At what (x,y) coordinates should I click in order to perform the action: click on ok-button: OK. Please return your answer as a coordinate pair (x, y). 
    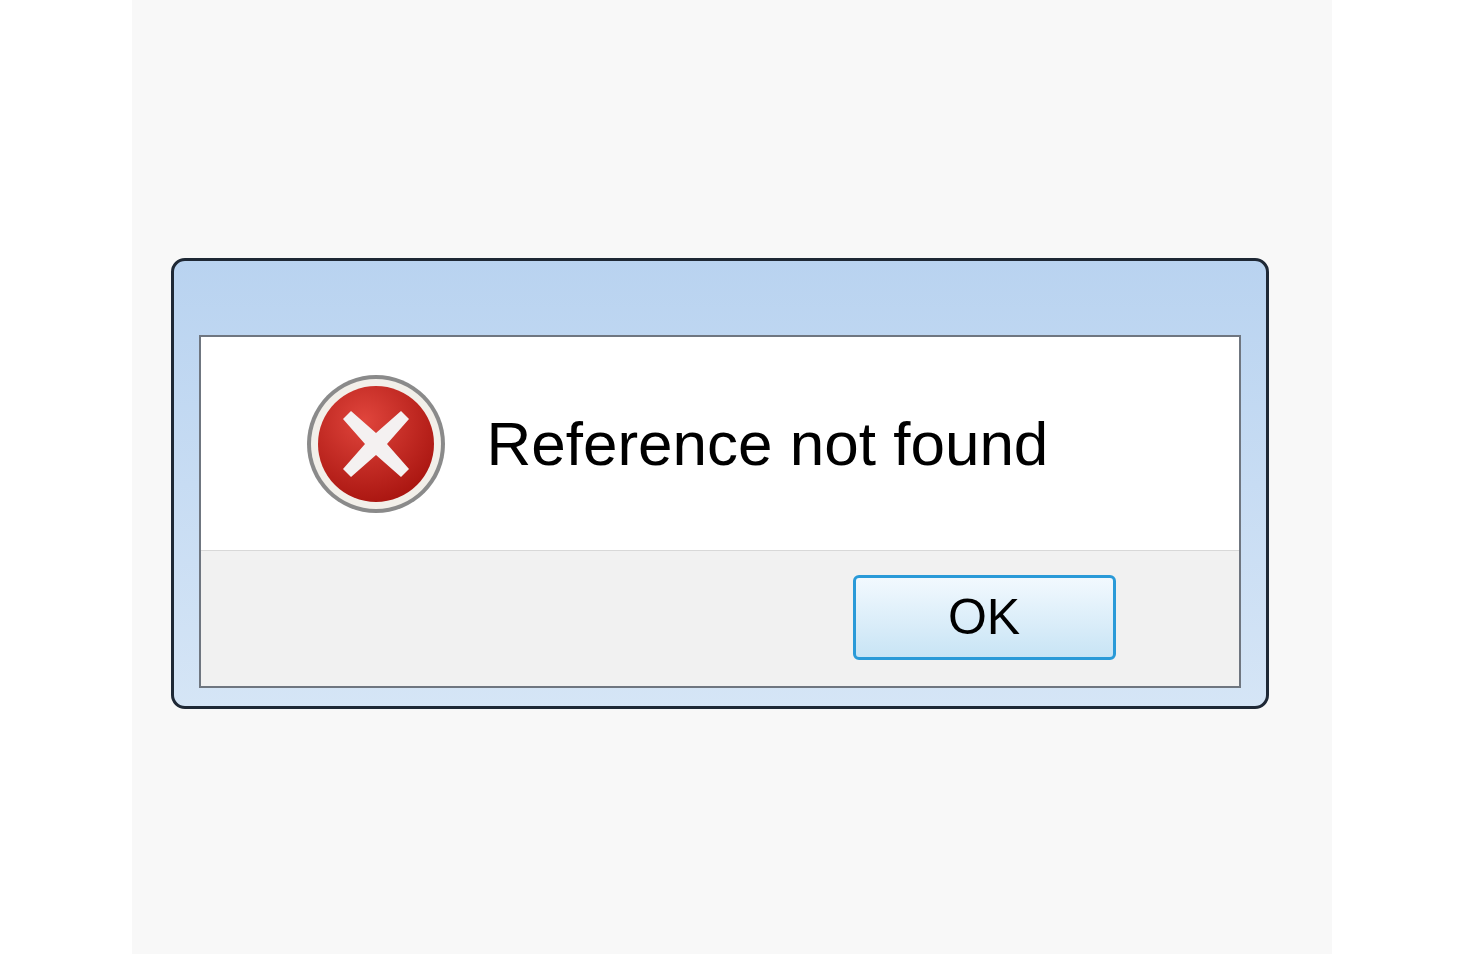
    Looking at the image, I should click on (984, 617).